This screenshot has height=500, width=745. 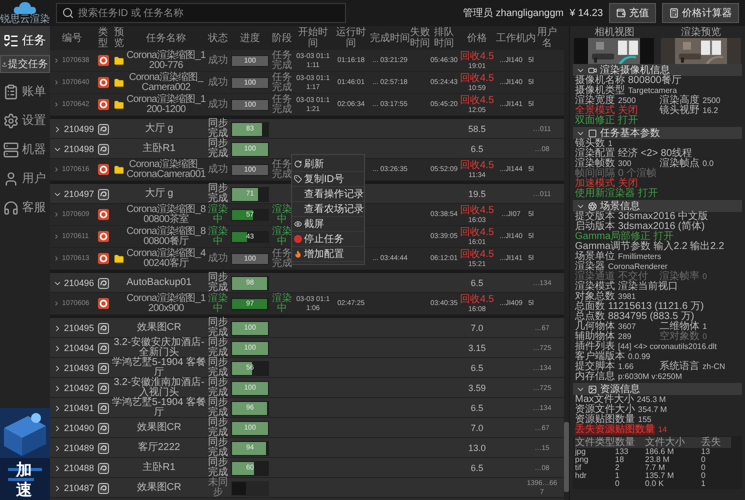 What do you see at coordinates (605, 420) in the screenshot?
I see `info-label: 资源贴图数量` at bounding box center [605, 420].